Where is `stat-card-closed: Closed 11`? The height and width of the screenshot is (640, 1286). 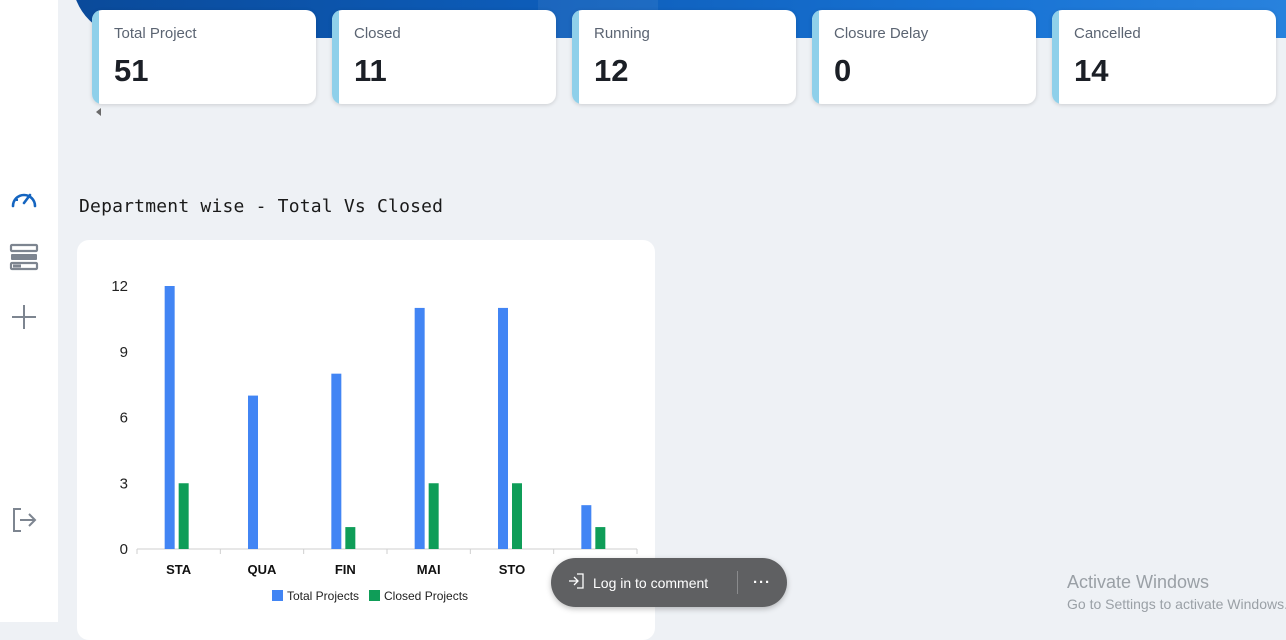 stat-card-closed: Closed 11 is located at coordinates (444, 57).